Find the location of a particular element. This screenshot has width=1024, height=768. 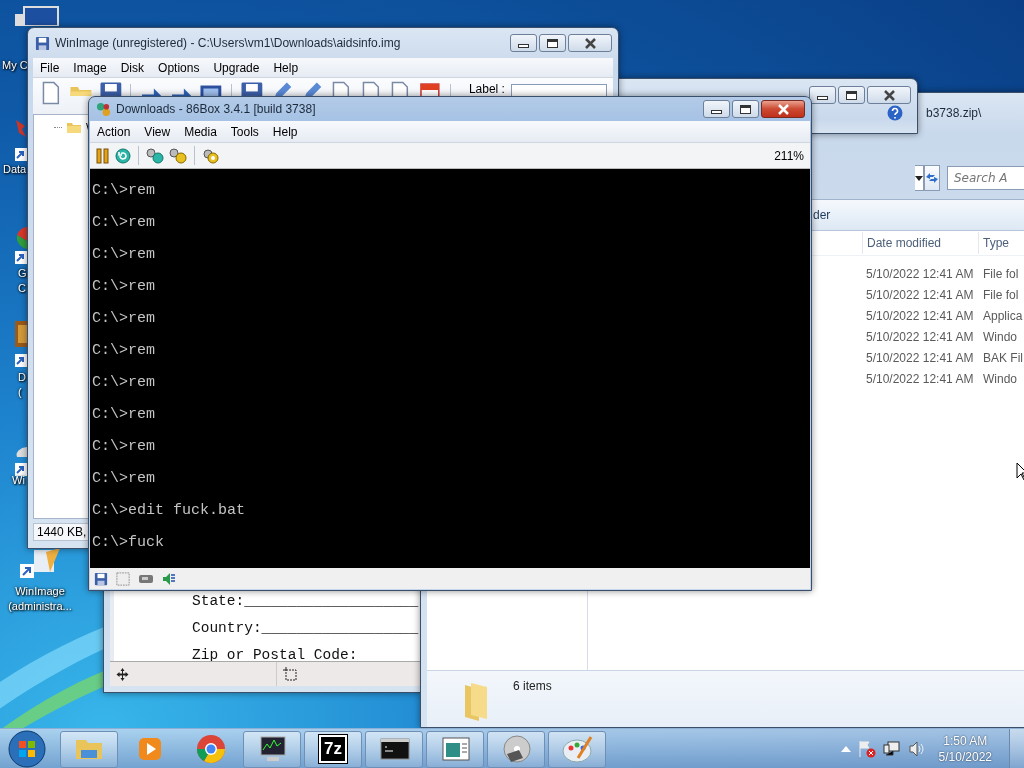

window-title: b3738.zip\ is located at coordinates (954, 113).